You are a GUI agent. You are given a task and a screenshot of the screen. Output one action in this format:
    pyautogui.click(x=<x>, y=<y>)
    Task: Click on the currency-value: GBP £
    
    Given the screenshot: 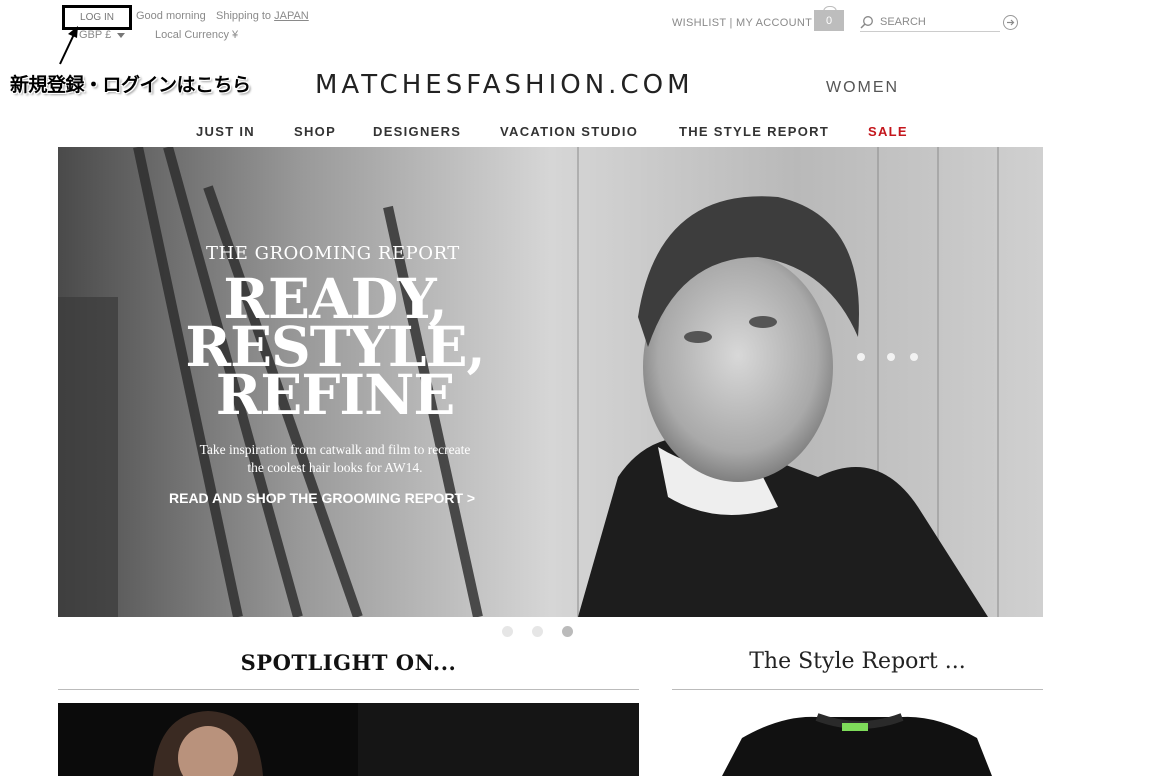 What is the action you would take?
    pyautogui.click(x=95, y=35)
    